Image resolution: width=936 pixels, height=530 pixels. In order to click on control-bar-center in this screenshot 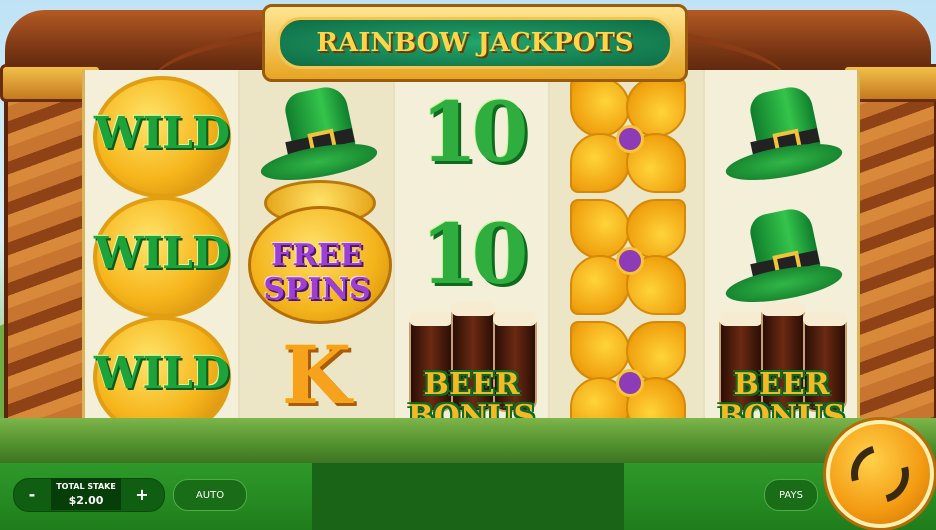, I will do `click(468, 496)`.